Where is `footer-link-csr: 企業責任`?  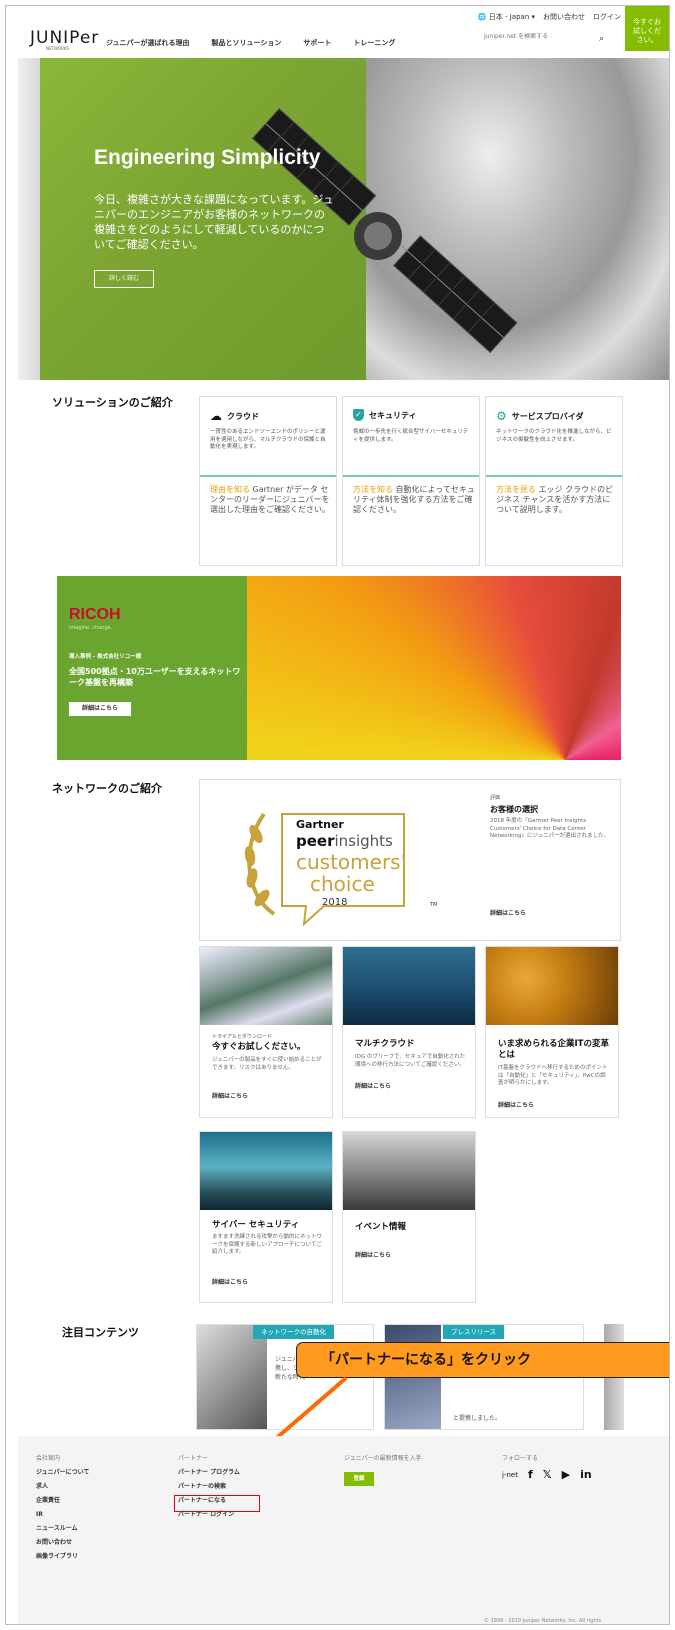
footer-link-csr: 企業責任 is located at coordinates (62, 1501).